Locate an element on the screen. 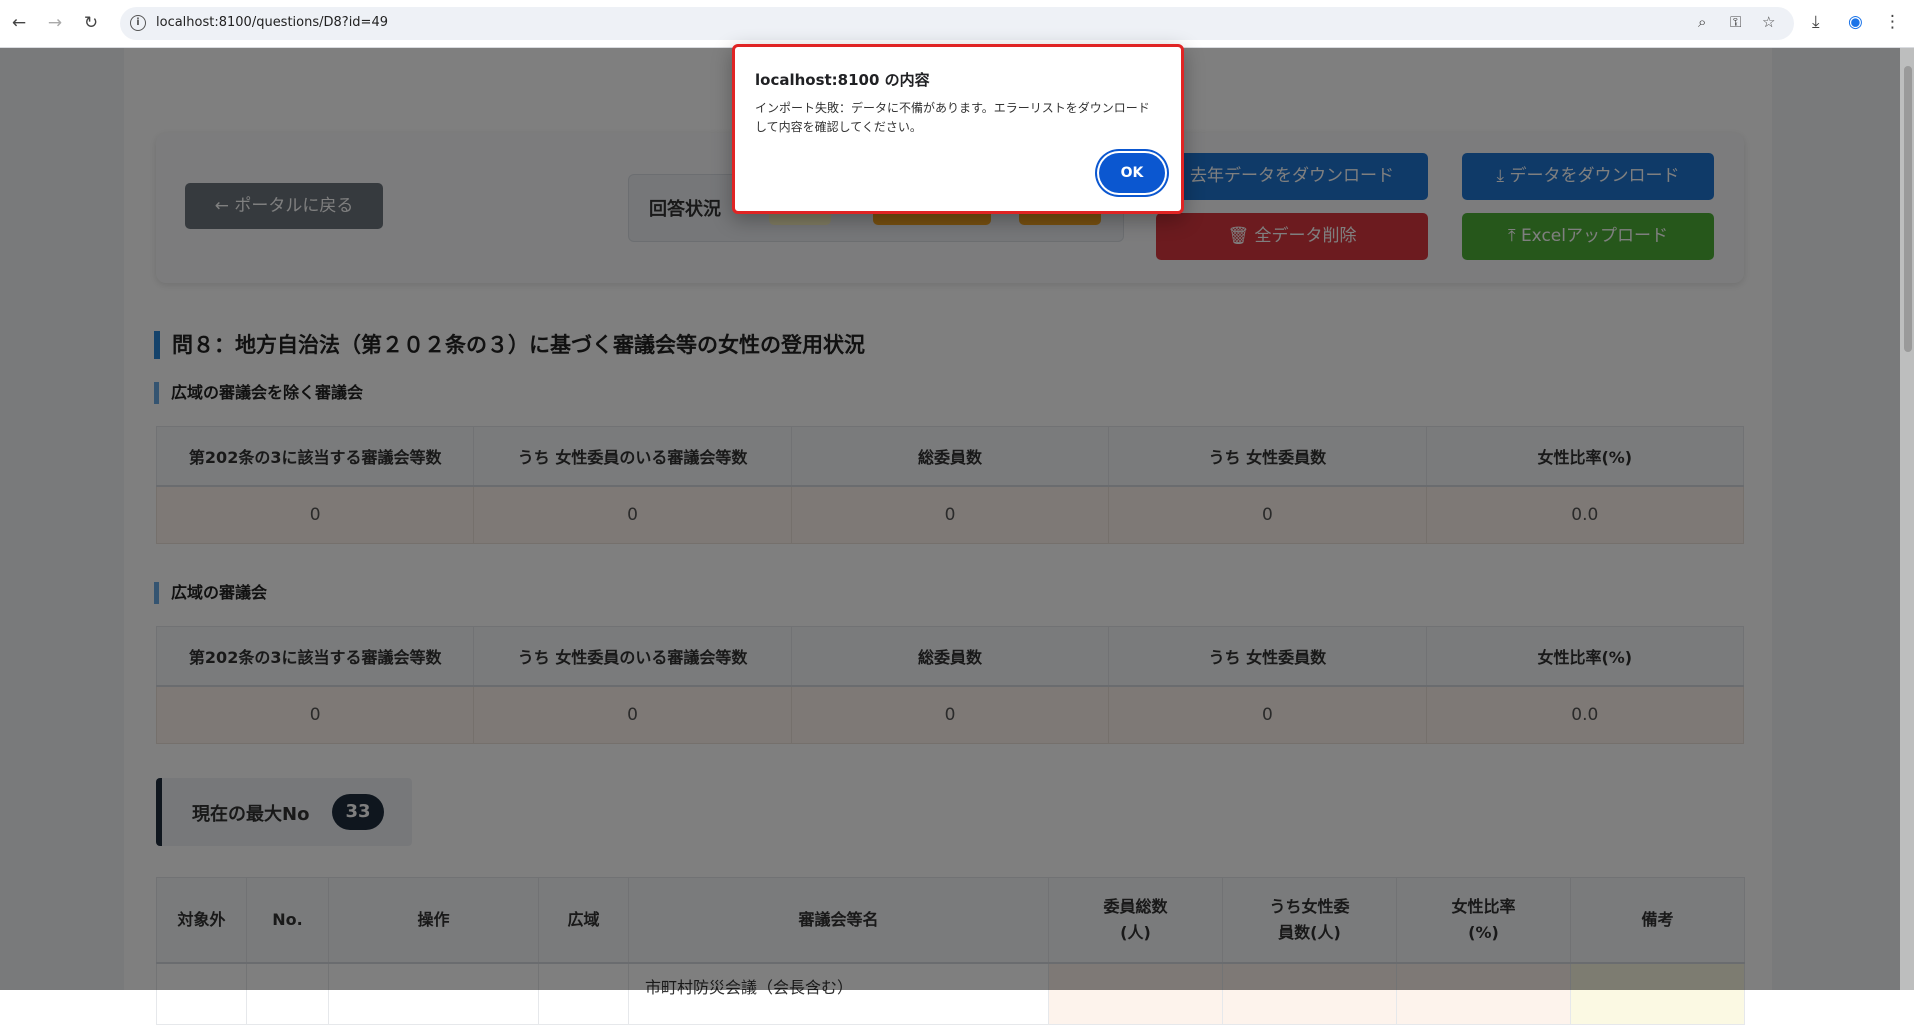 This screenshot has height=1025, width=1914. reload-icon: ↻ is located at coordinates (91, 23).